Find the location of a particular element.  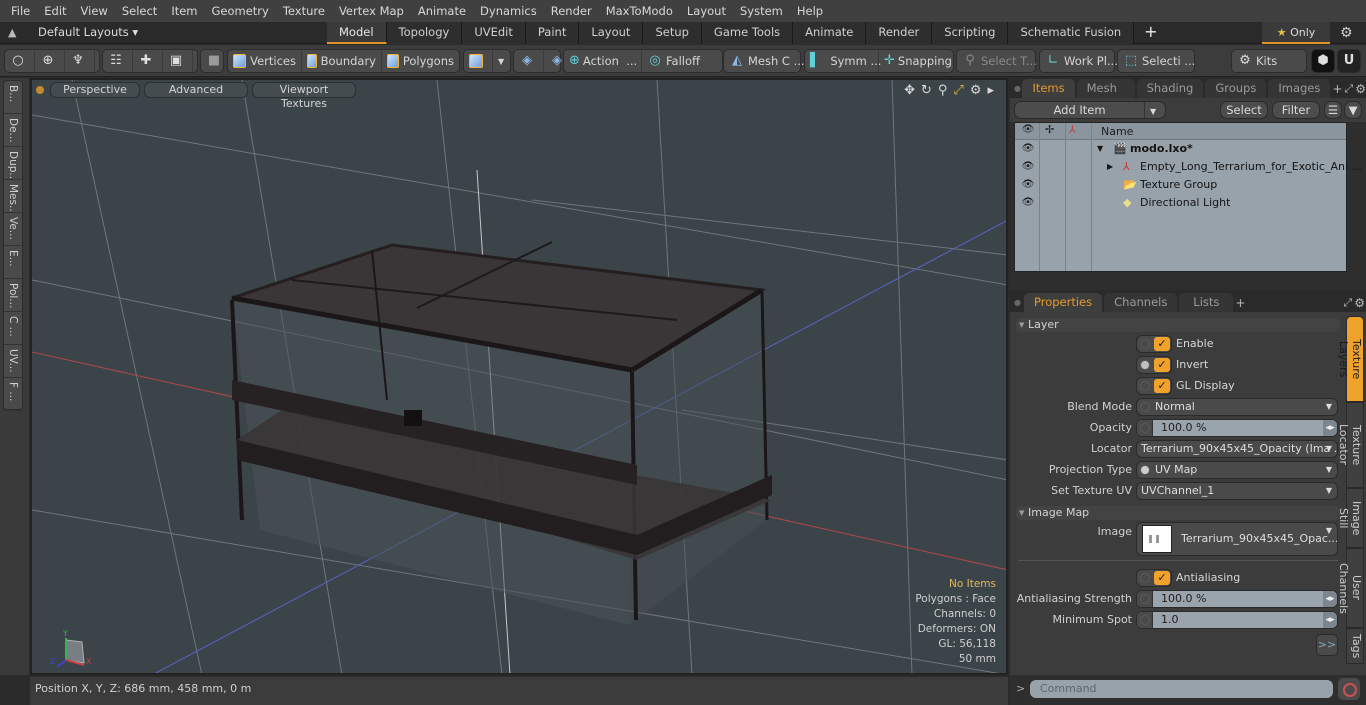

record-macro-button is located at coordinates (1349, 689).